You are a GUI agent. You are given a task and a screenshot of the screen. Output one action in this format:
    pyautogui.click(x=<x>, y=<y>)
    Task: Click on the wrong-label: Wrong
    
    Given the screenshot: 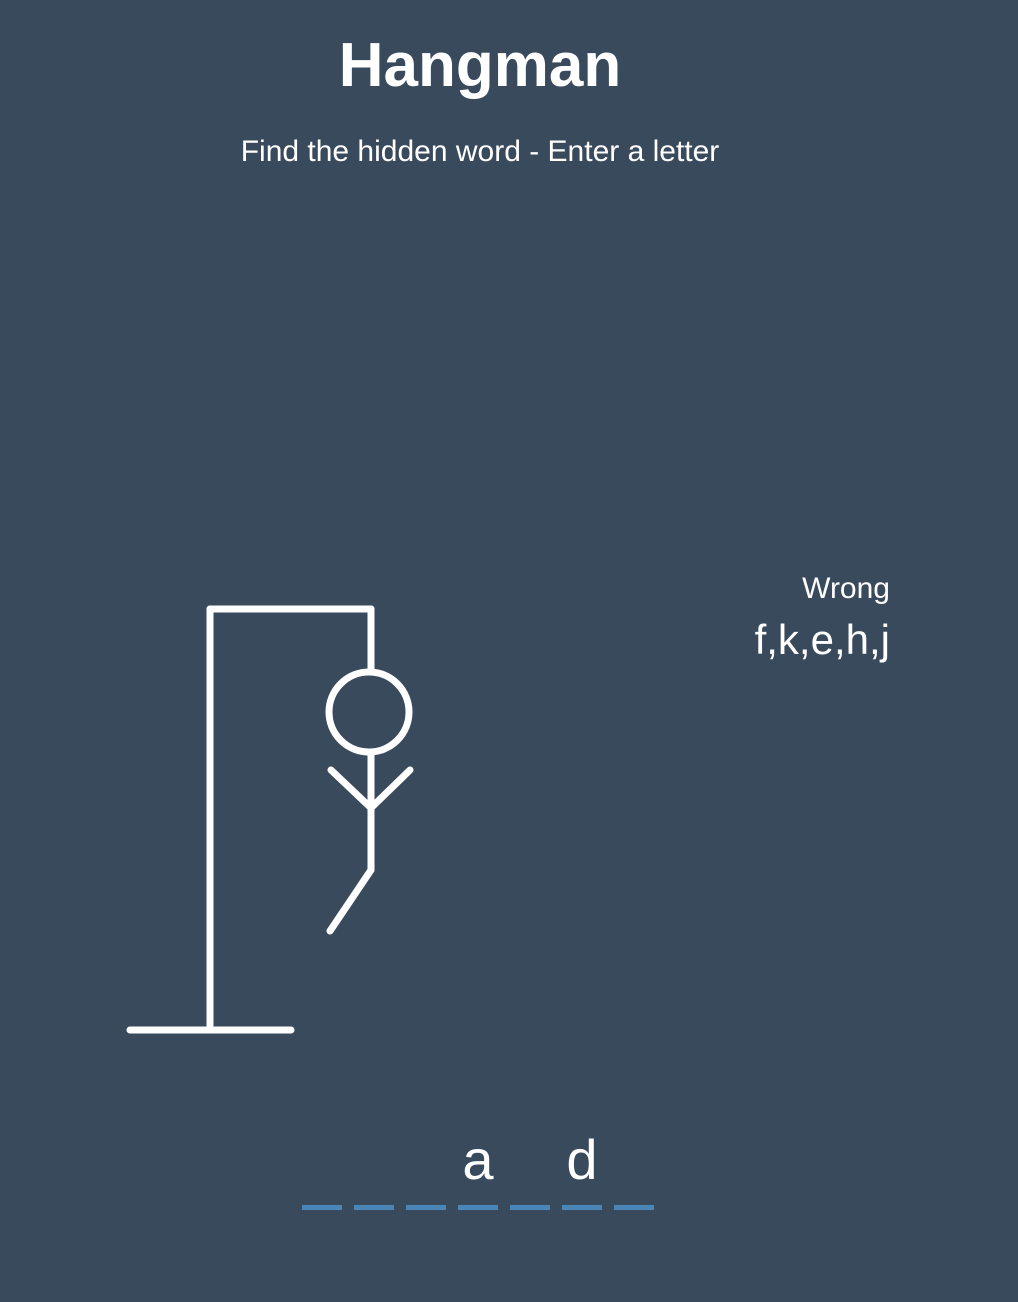 What is the action you would take?
    pyautogui.click(x=846, y=588)
    